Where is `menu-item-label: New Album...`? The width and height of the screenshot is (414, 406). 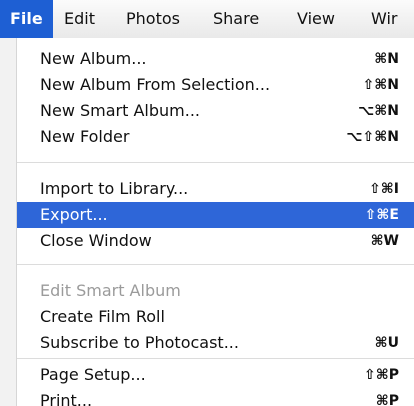
menu-item-label: New Album... is located at coordinates (93, 58).